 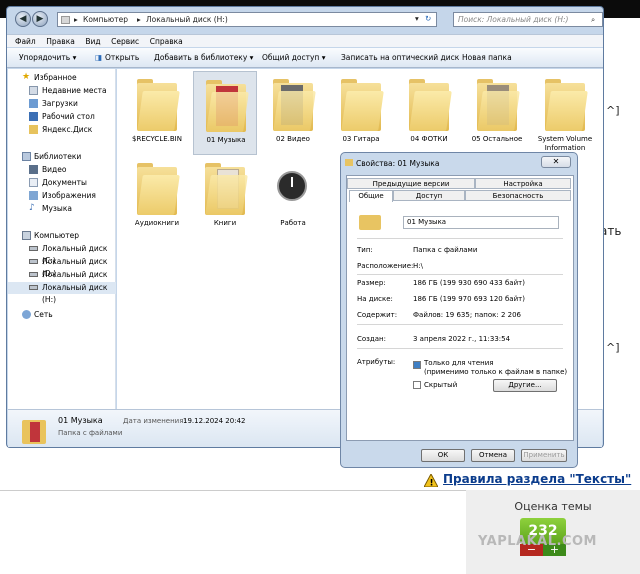 What do you see at coordinates (125, 41) in the screenshot?
I see `menu-tools: Сервис` at bounding box center [125, 41].